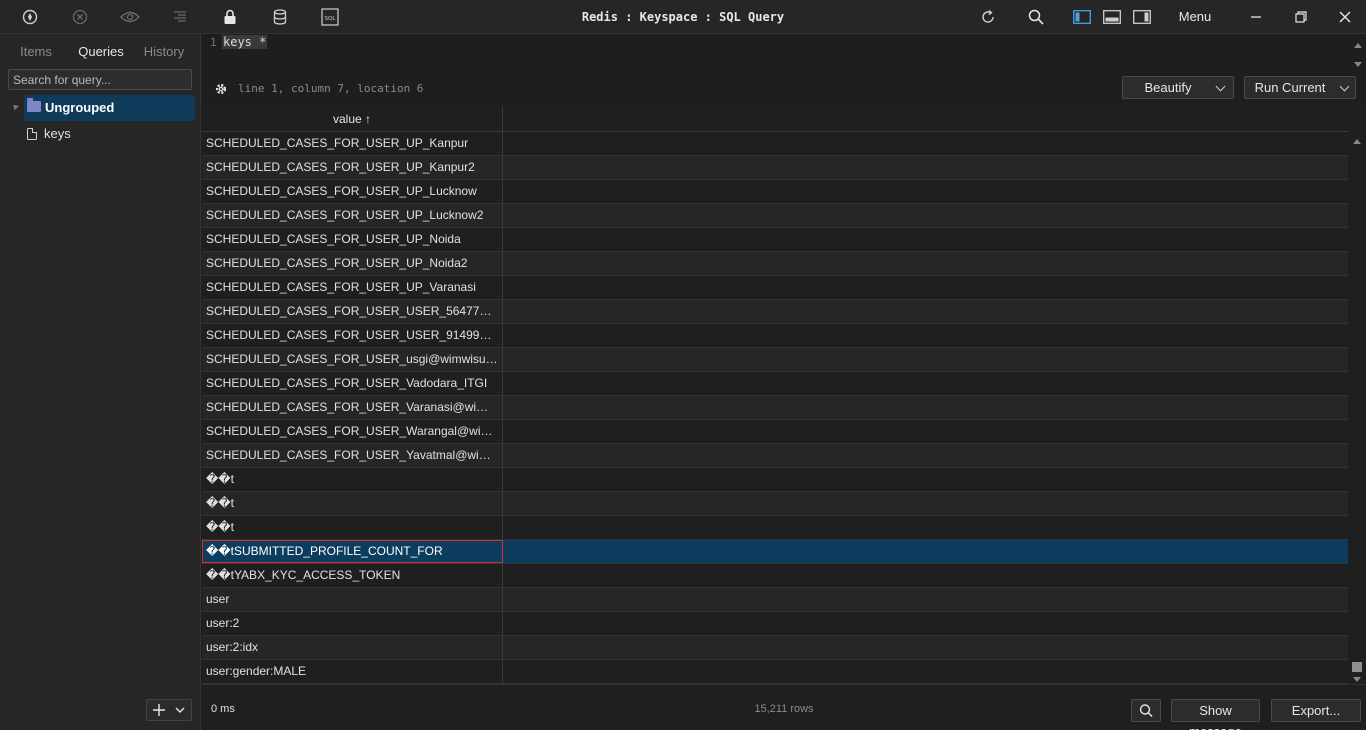 This screenshot has height=730, width=1366. Describe the element at coordinates (775, 648) in the screenshot. I see `table-row: user:2:idx` at that location.